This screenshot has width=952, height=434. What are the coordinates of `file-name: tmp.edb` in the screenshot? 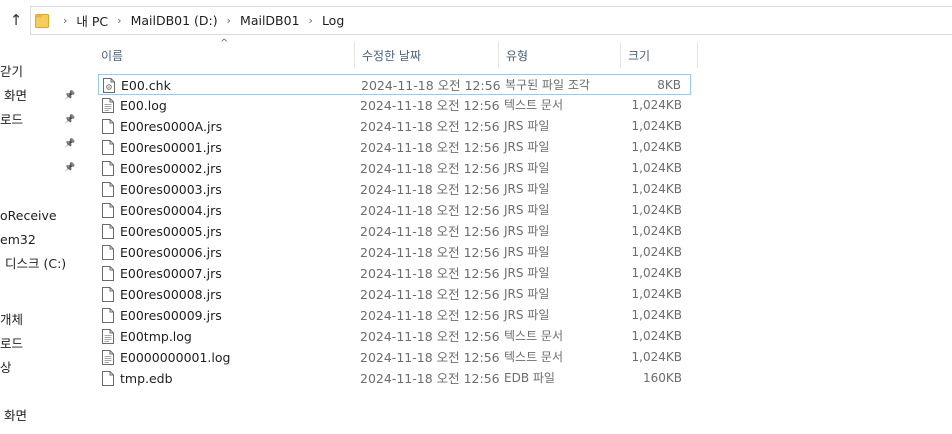 It's located at (146, 378).